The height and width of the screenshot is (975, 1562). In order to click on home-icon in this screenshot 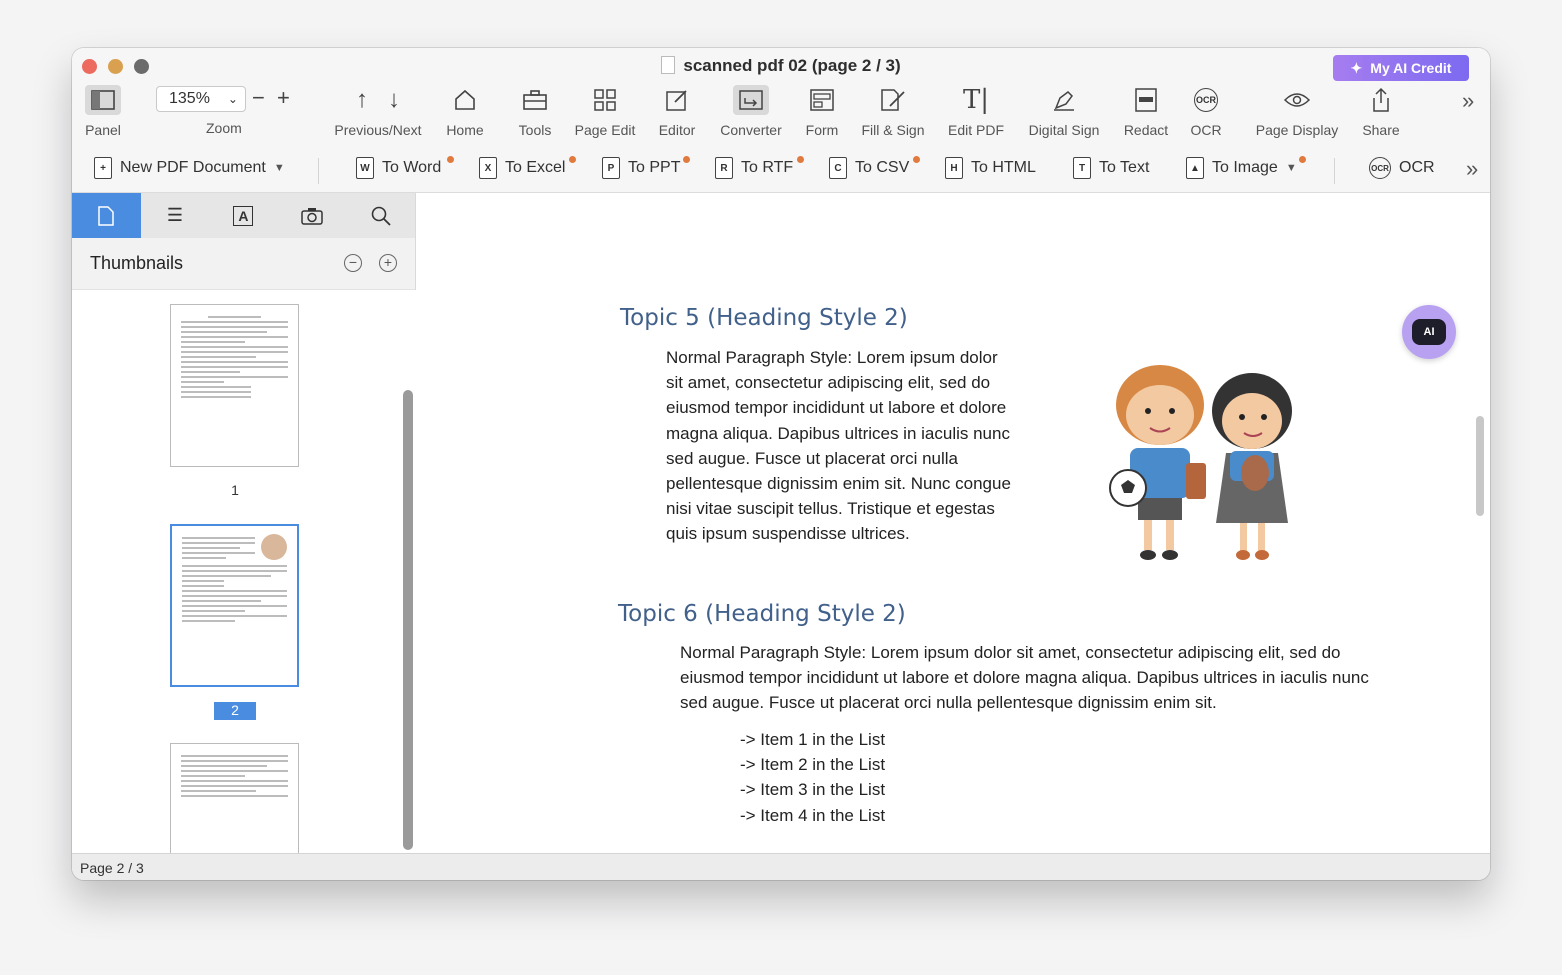, I will do `click(465, 99)`.